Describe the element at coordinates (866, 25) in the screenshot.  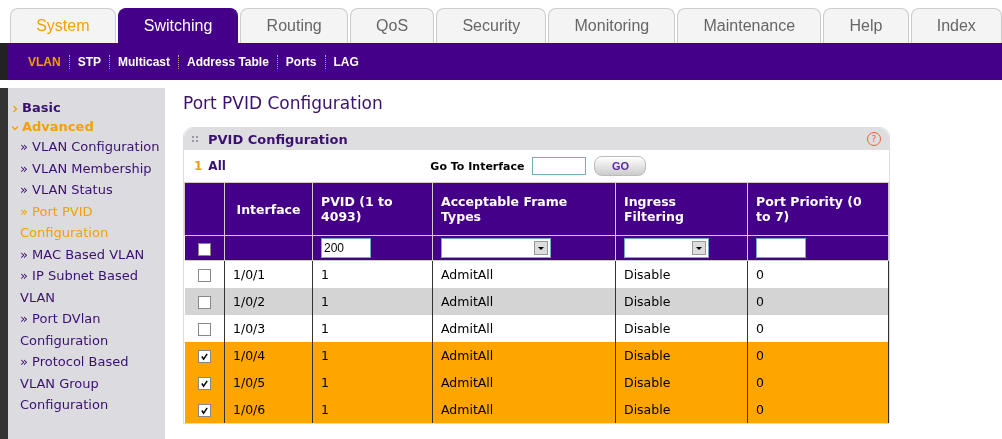
I see `nav-tab: Help` at that location.